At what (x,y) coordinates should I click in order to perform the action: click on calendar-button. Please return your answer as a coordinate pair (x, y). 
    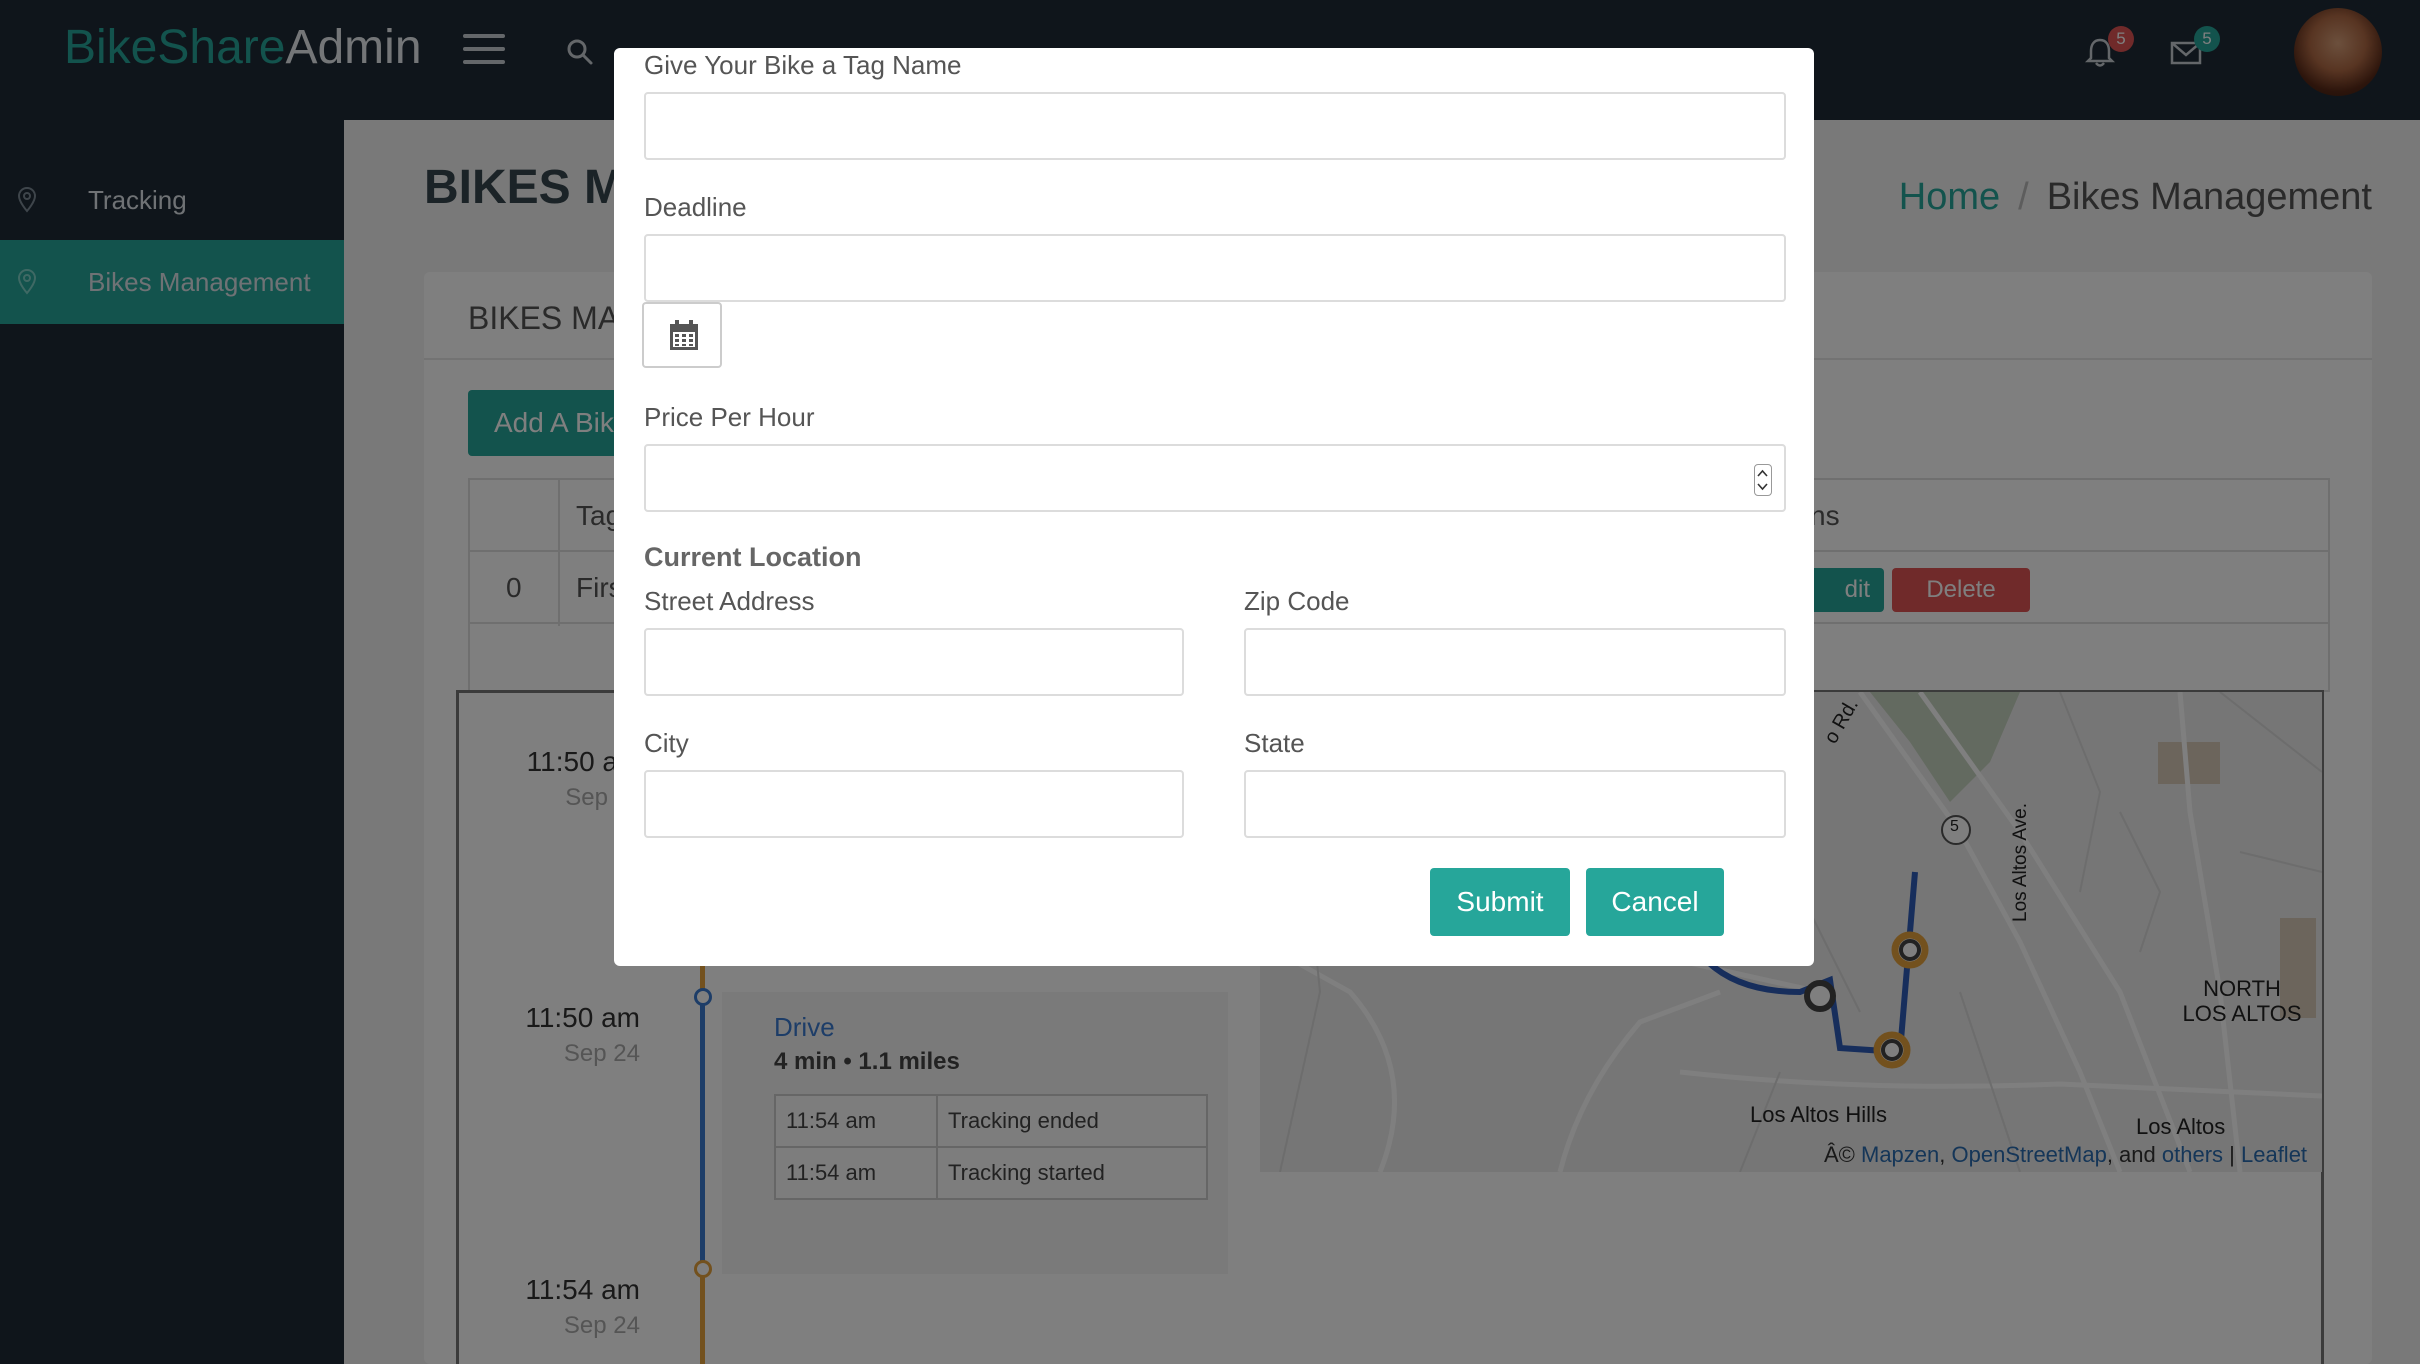
    Looking at the image, I should click on (682, 335).